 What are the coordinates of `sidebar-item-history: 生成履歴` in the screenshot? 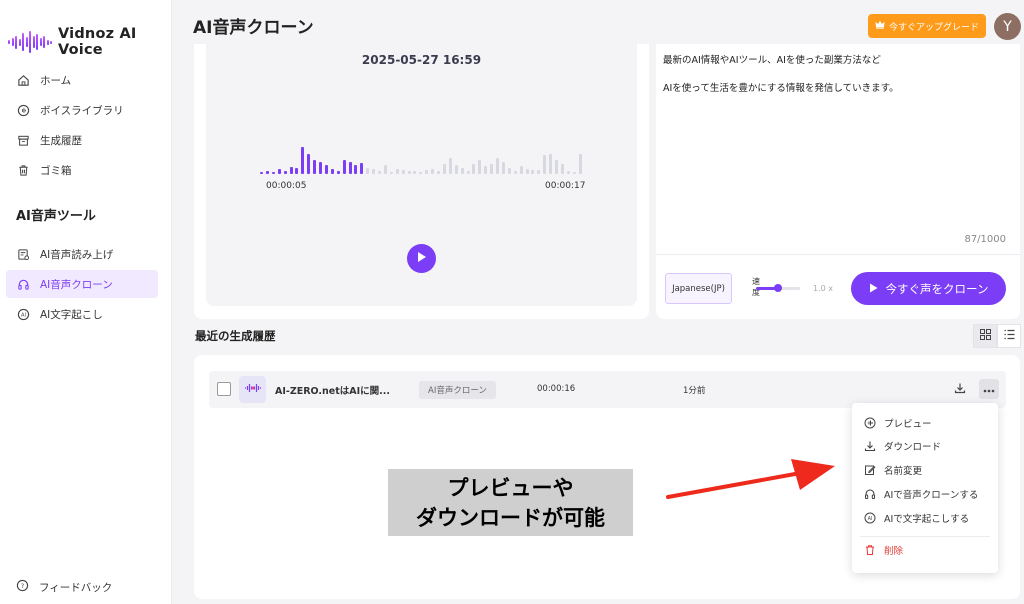 It's located at (82, 140).